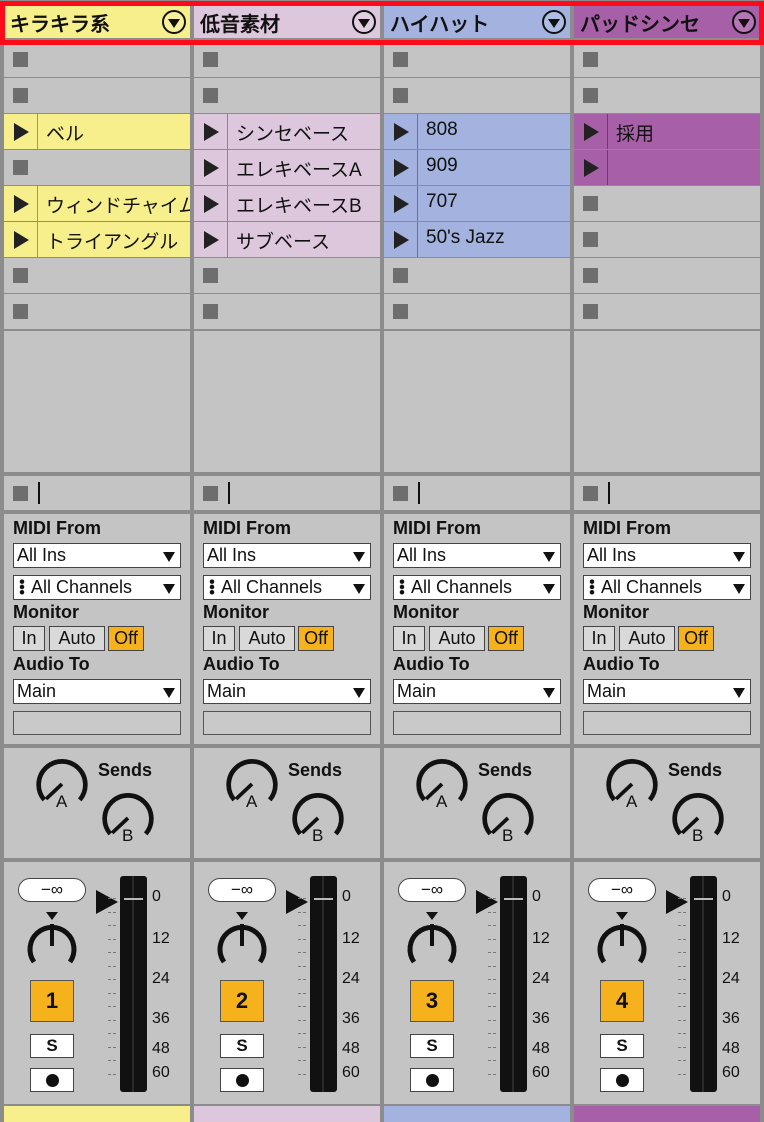 This screenshot has width=764, height=1122. I want to click on track-activator-button: 2, so click(242, 1001).